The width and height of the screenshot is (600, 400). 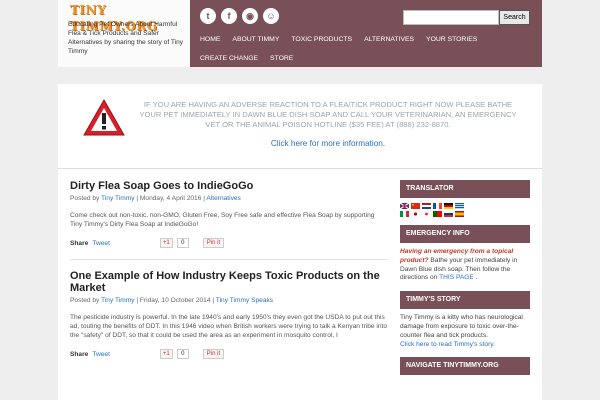 I want to click on search-button: Search, so click(x=514, y=17).